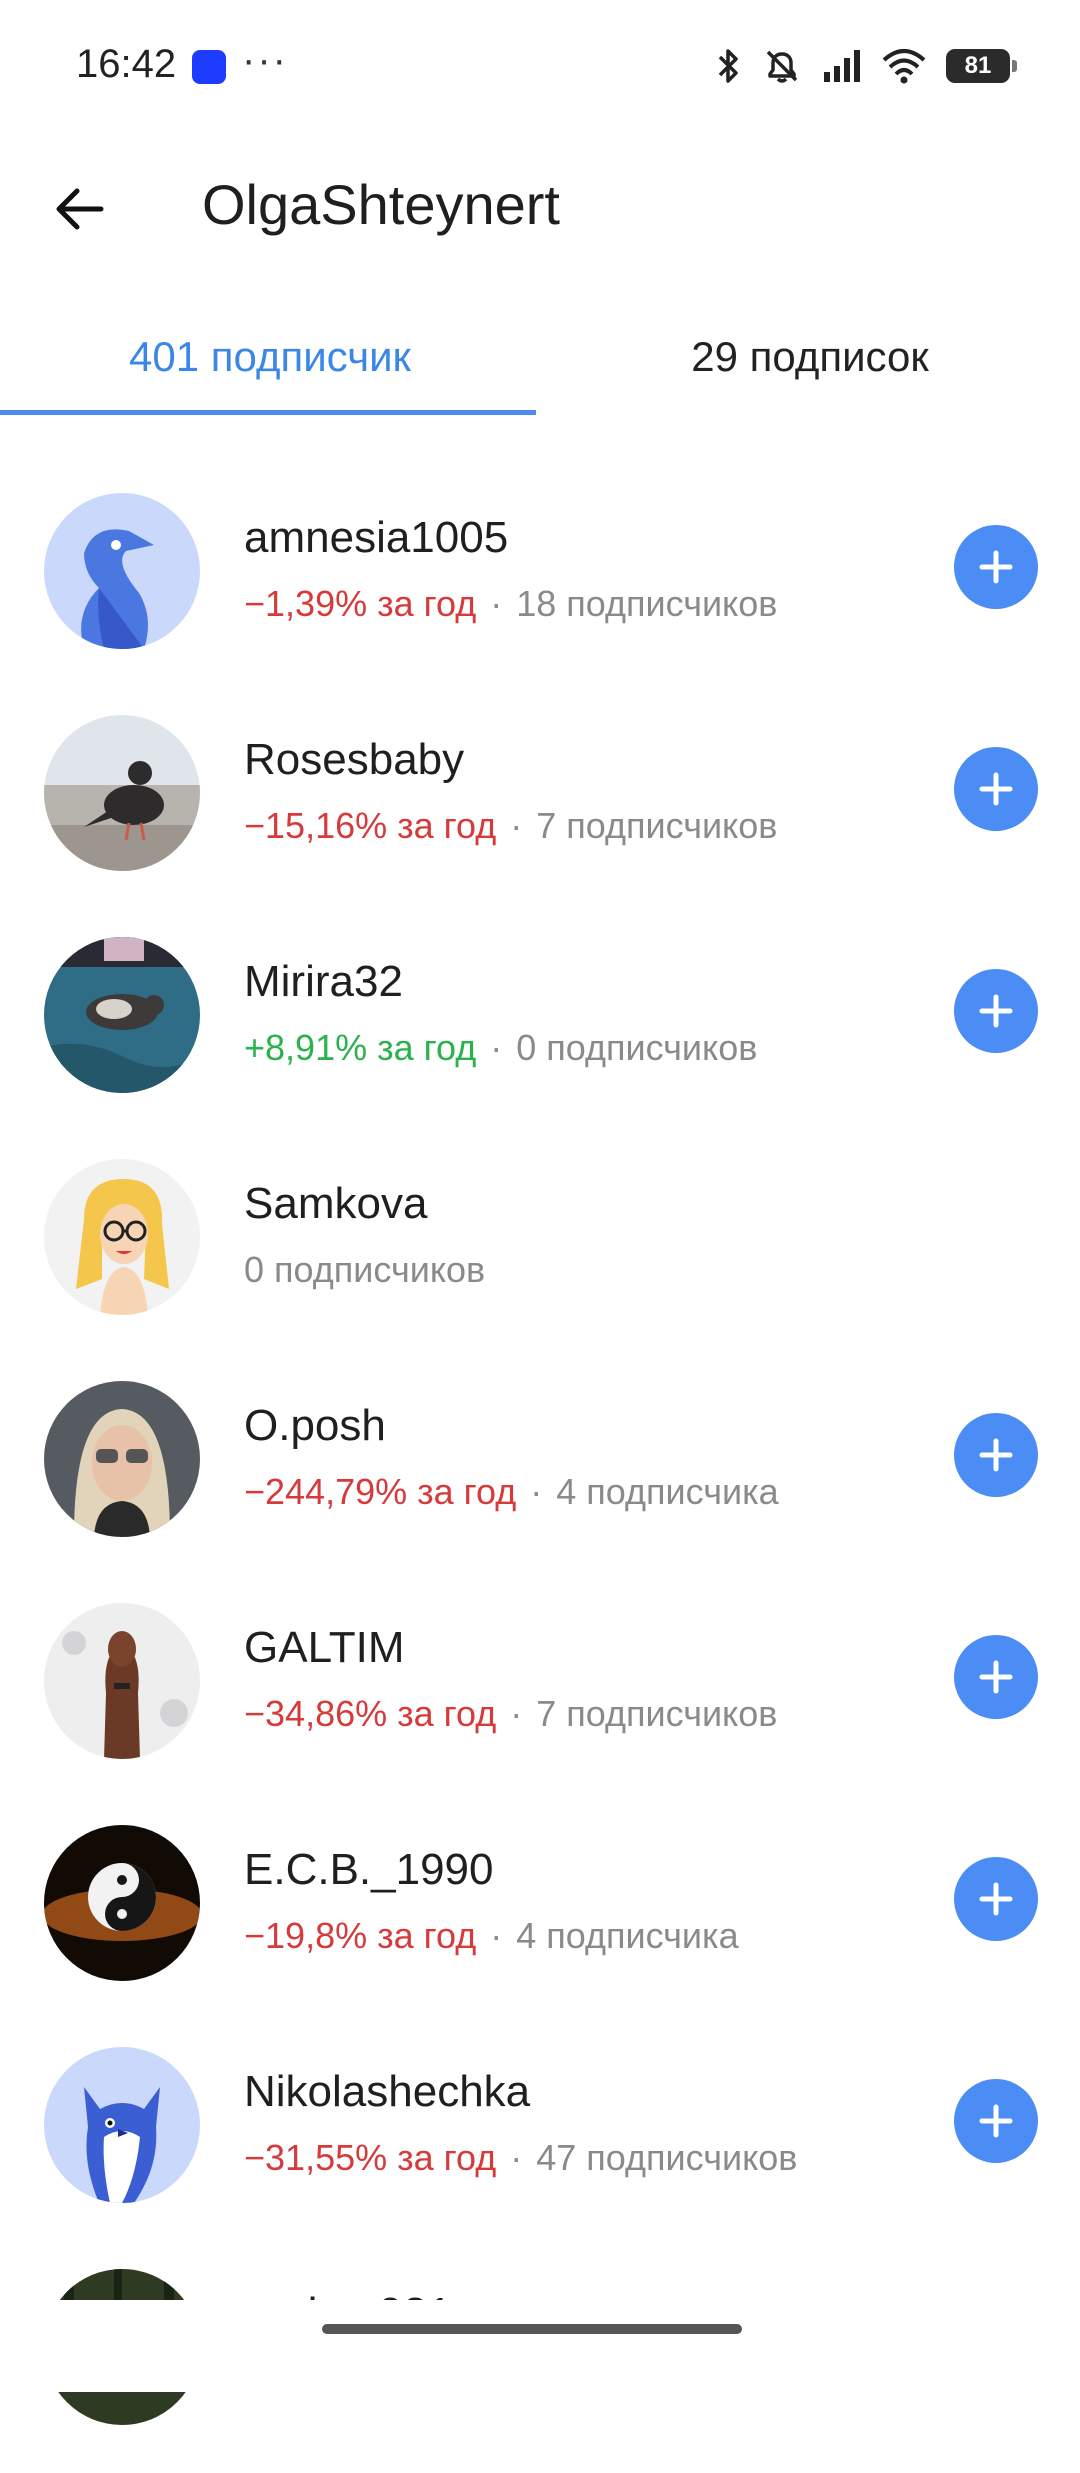  Describe the element at coordinates (667, 2157) in the screenshot. I see `follower-count: 47 подписчиков` at that location.